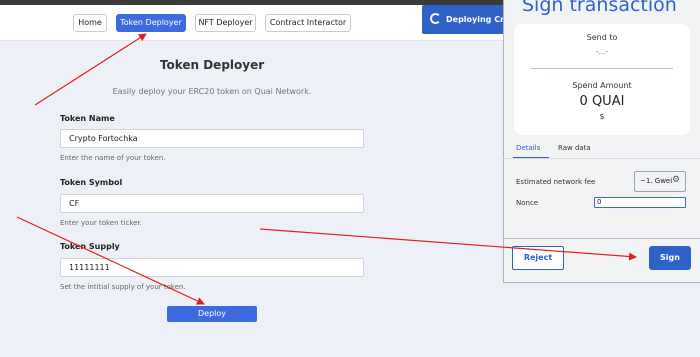 This screenshot has width=700, height=357. What do you see at coordinates (212, 138) in the screenshot?
I see `token-name-input` at bounding box center [212, 138].